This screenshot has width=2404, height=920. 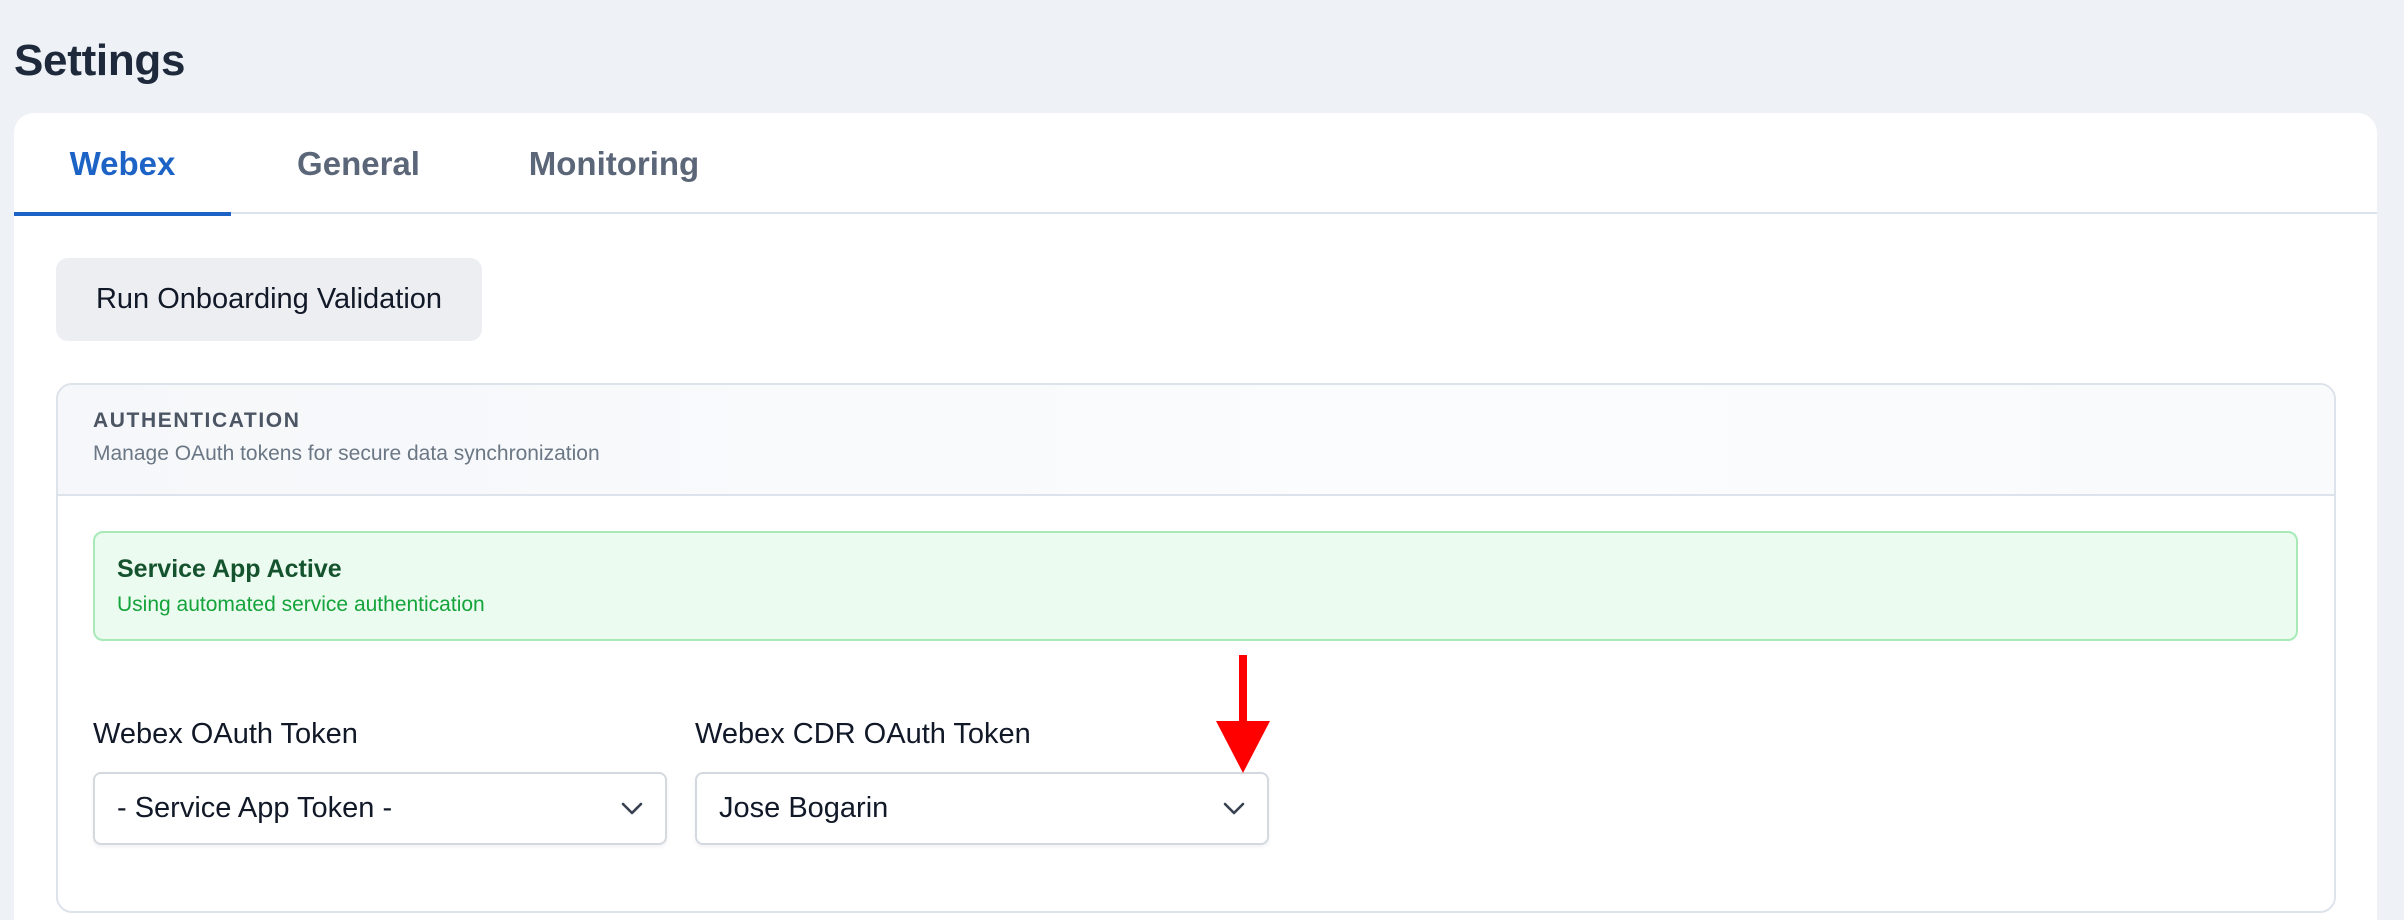 What do you see at coordinates (358, 163) in the screenshot?
I see `tab-general: General` at bounding box center [358, 163].